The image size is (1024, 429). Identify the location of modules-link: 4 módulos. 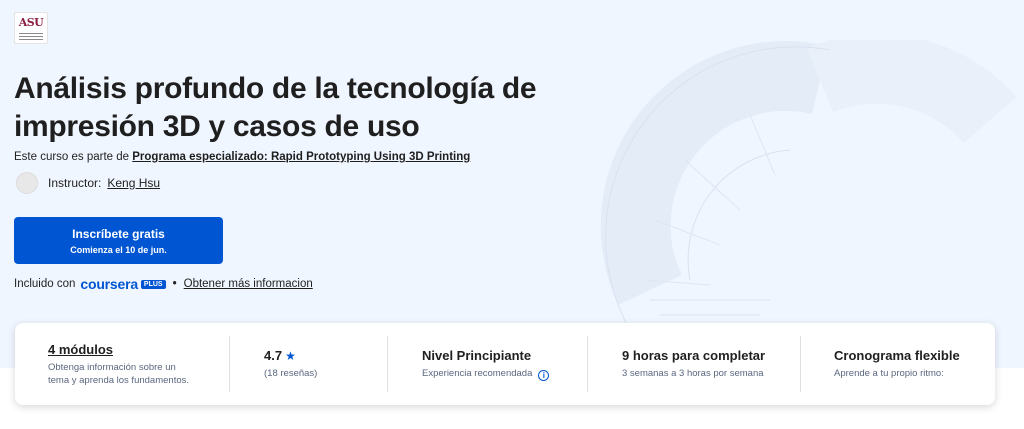
(138, 349).